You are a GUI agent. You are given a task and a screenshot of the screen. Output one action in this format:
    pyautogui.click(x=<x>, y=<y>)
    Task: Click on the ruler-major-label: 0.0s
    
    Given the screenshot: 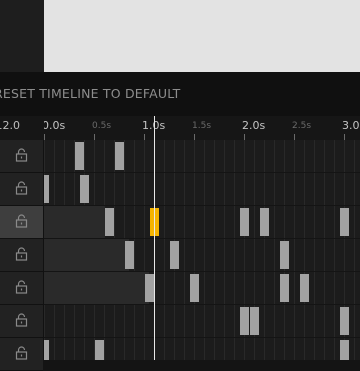 What is the action you would take?
    pyautogui.click(x=54, y=125)
    